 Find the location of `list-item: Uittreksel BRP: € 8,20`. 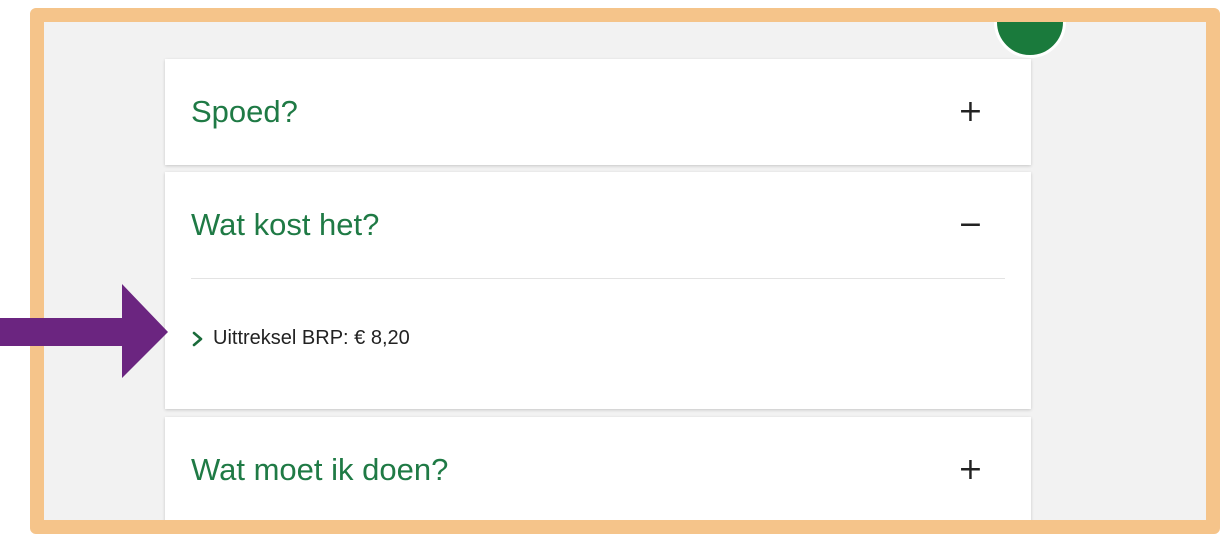

list-item: Uittreksel BRP: € 8,20 is located at coordinates (300, 338).